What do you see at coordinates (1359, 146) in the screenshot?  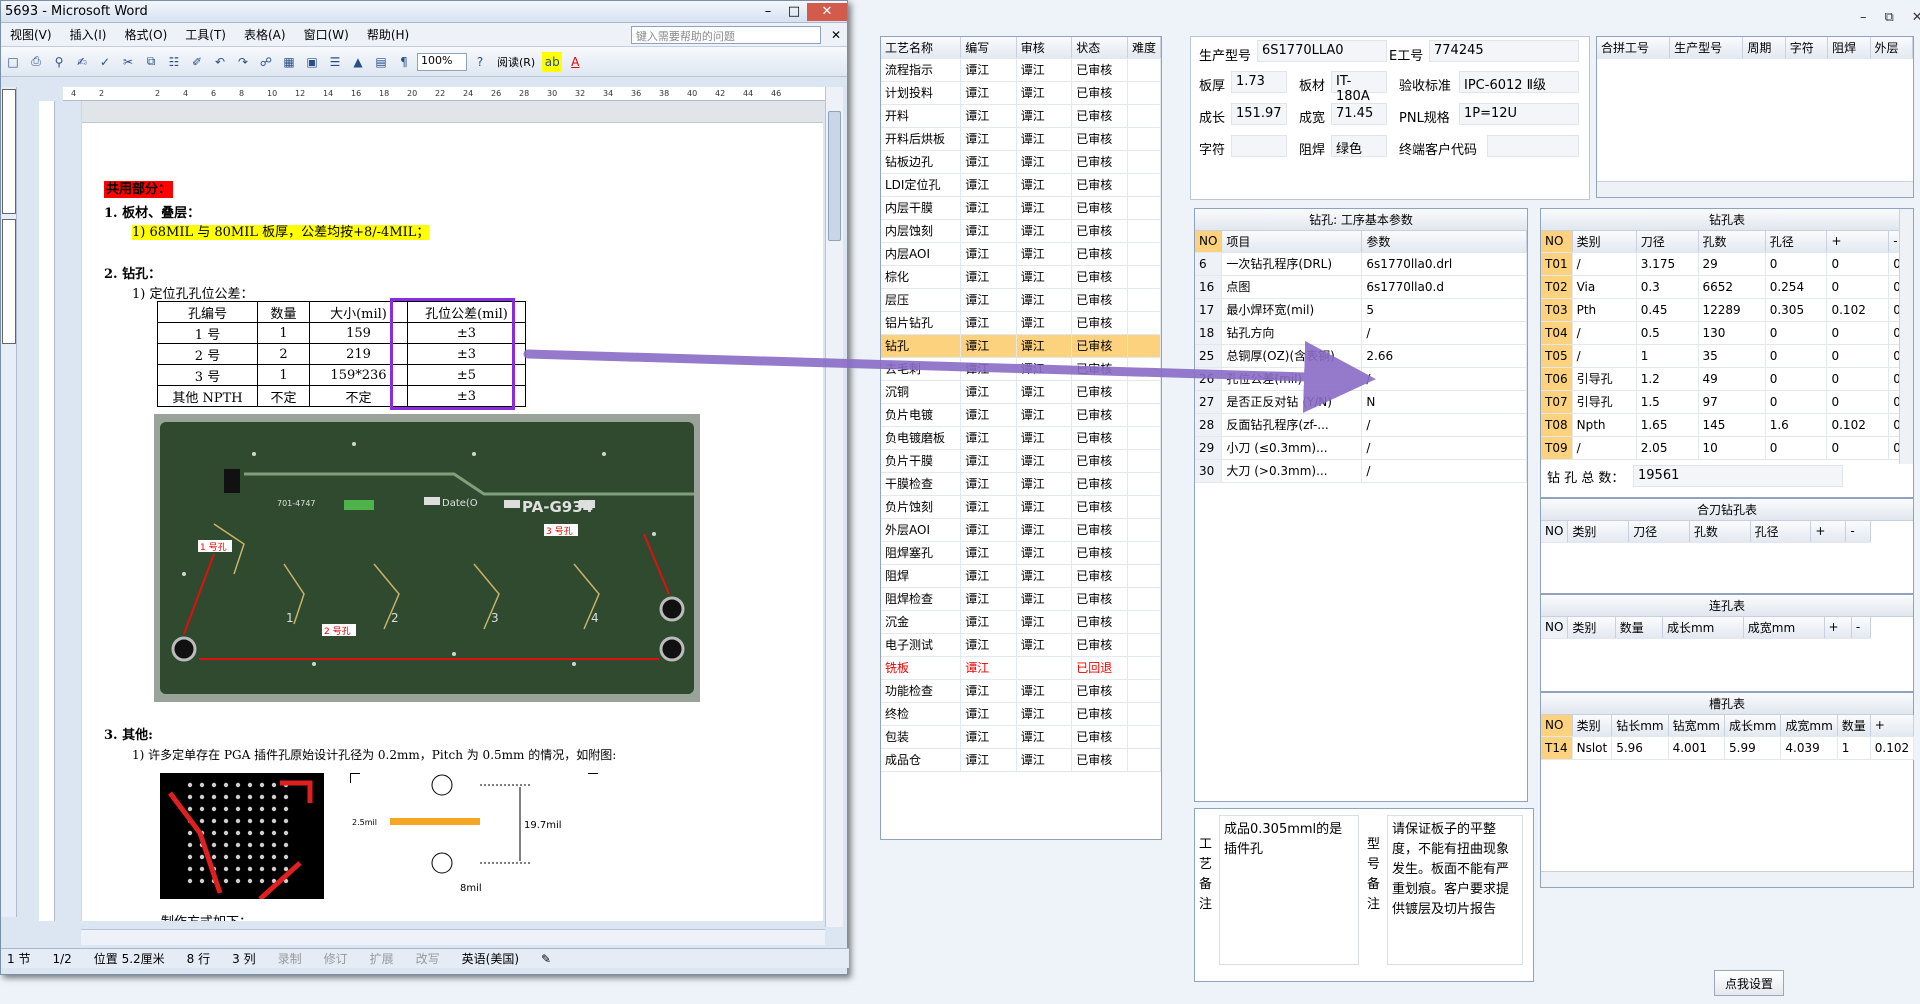 I see `mask-field: 绿色` at bounding box center [1359, 146].